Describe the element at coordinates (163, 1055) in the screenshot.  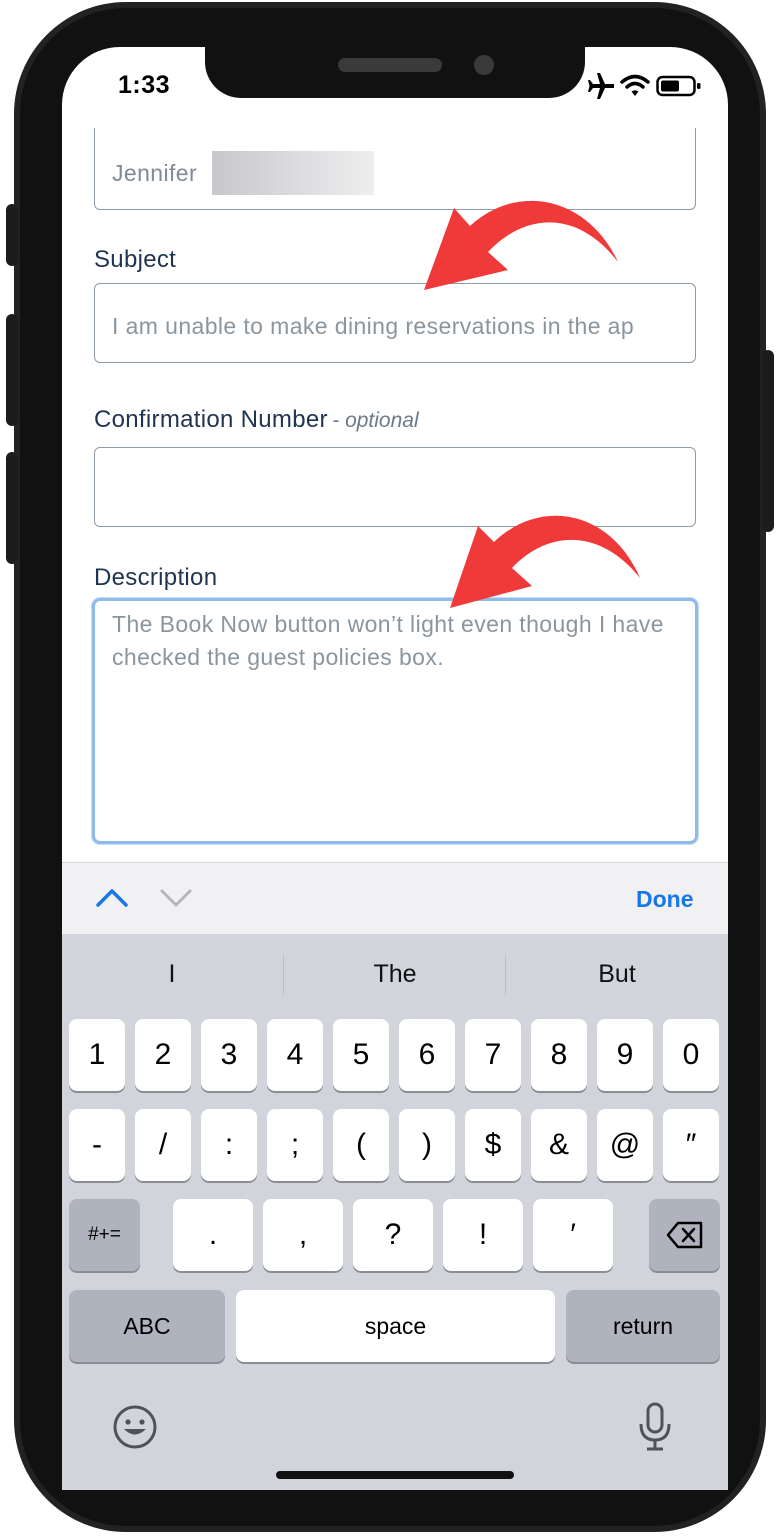
I see `key-2: 2` at that location.